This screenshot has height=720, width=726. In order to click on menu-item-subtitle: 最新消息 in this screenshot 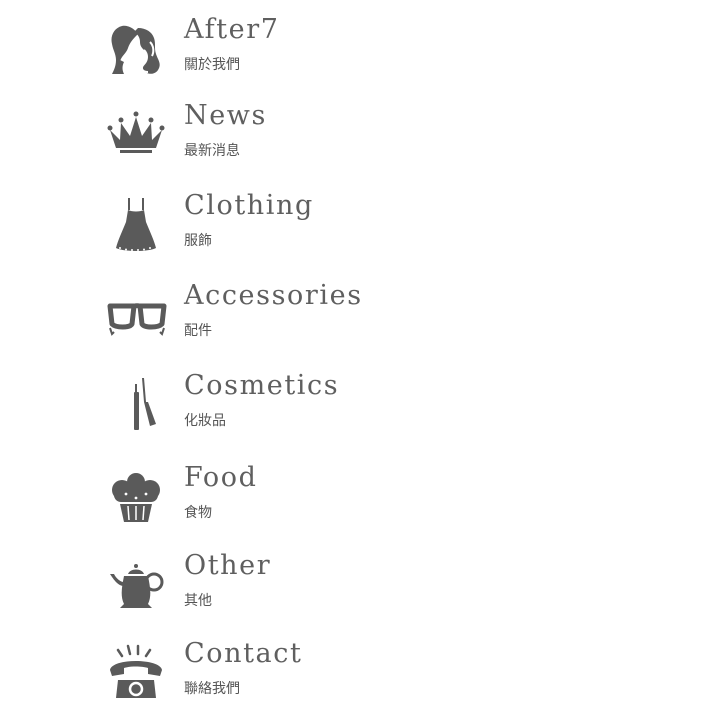, I will do `click(212, 151)`.